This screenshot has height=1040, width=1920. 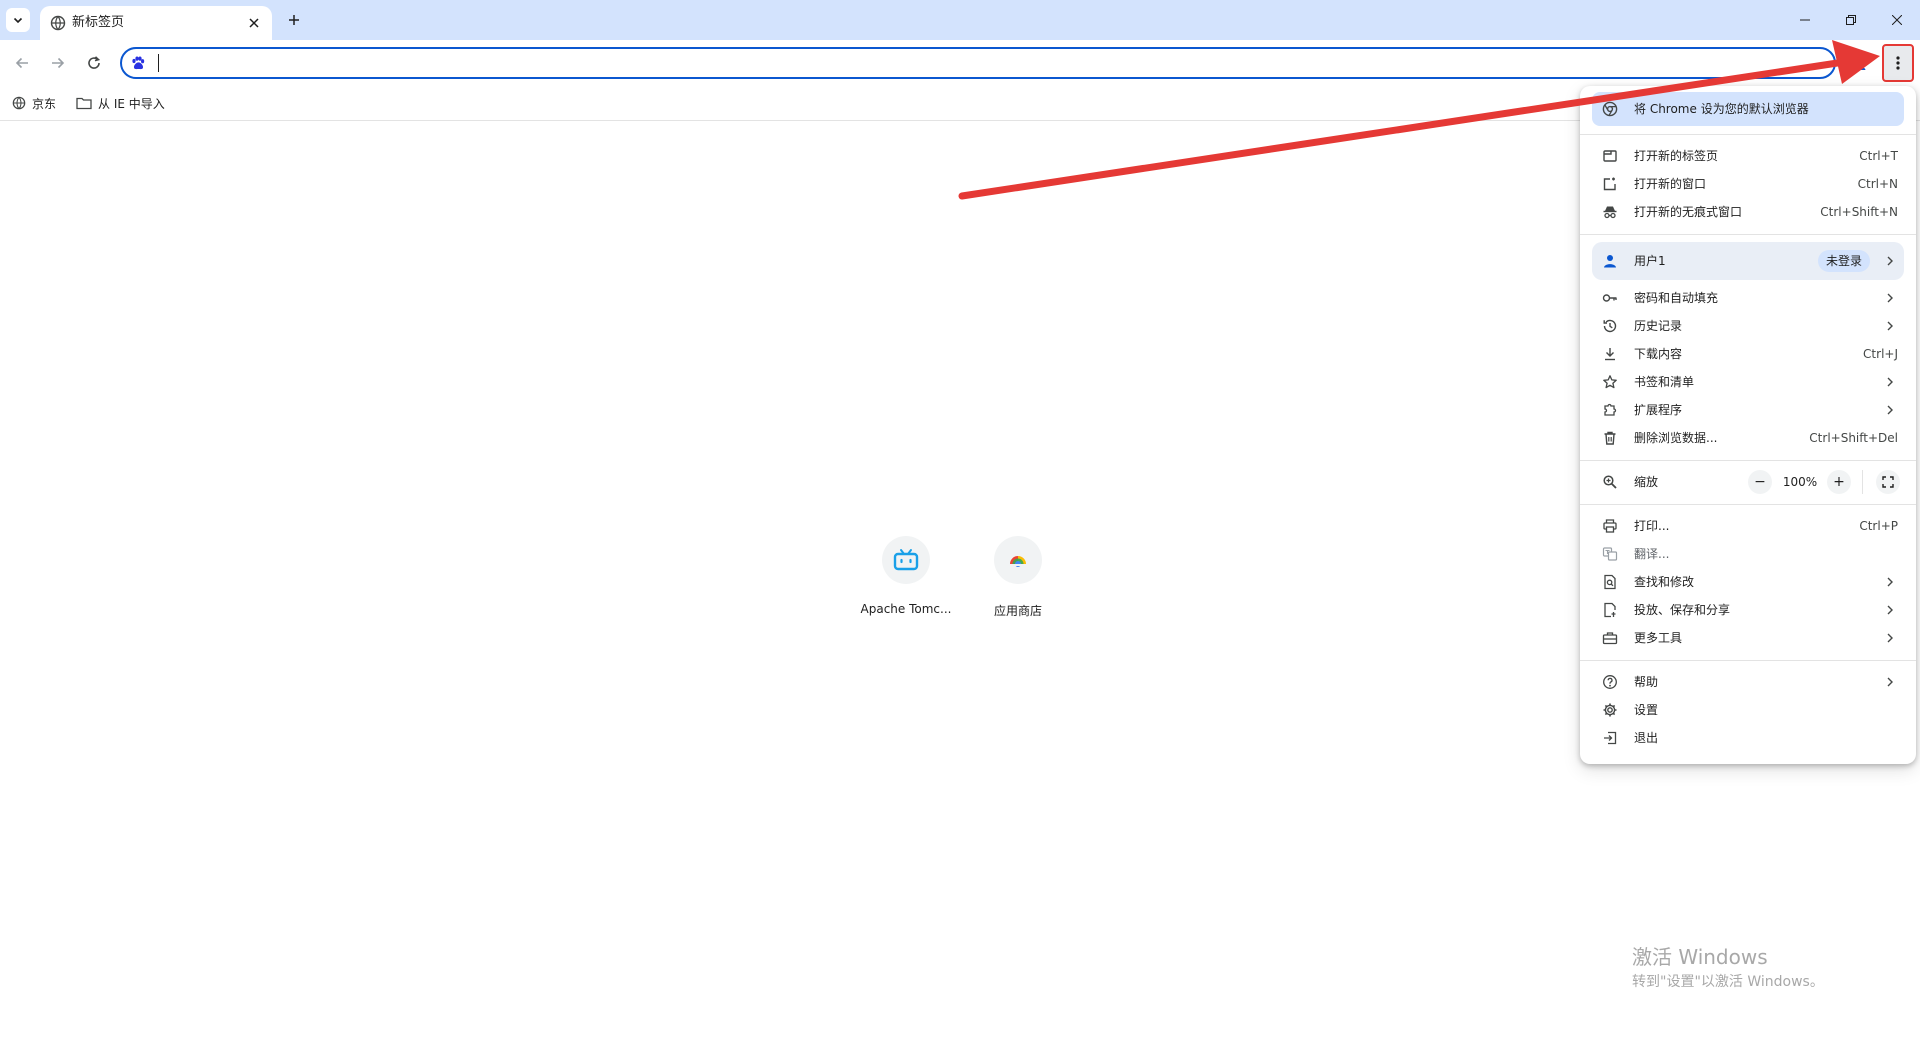 I want to click on restore-button, so click(x=1851, y=20).